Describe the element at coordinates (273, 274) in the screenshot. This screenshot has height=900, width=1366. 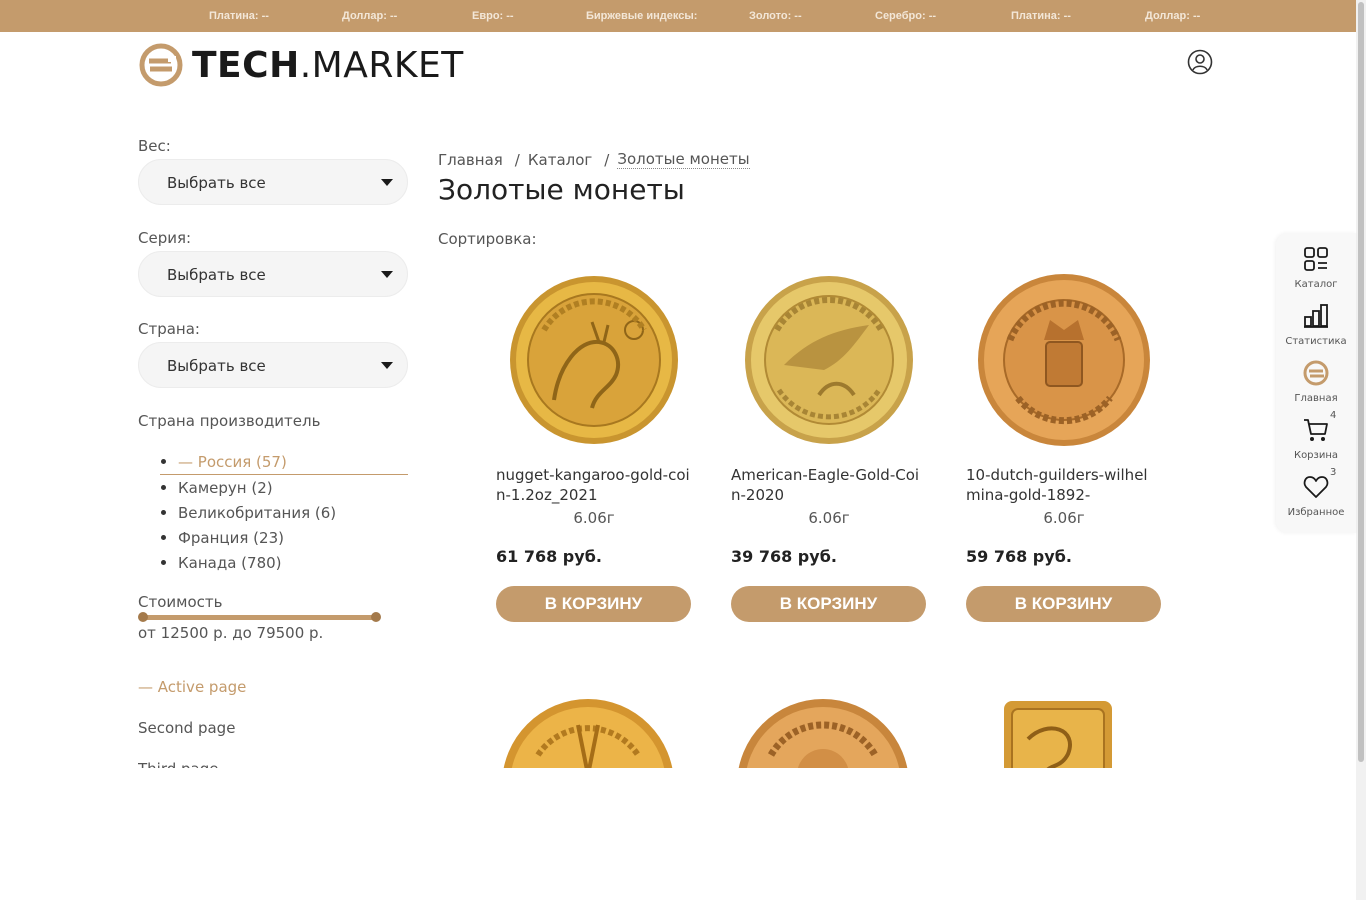
I see `series-select: Выбрать все` at that location.